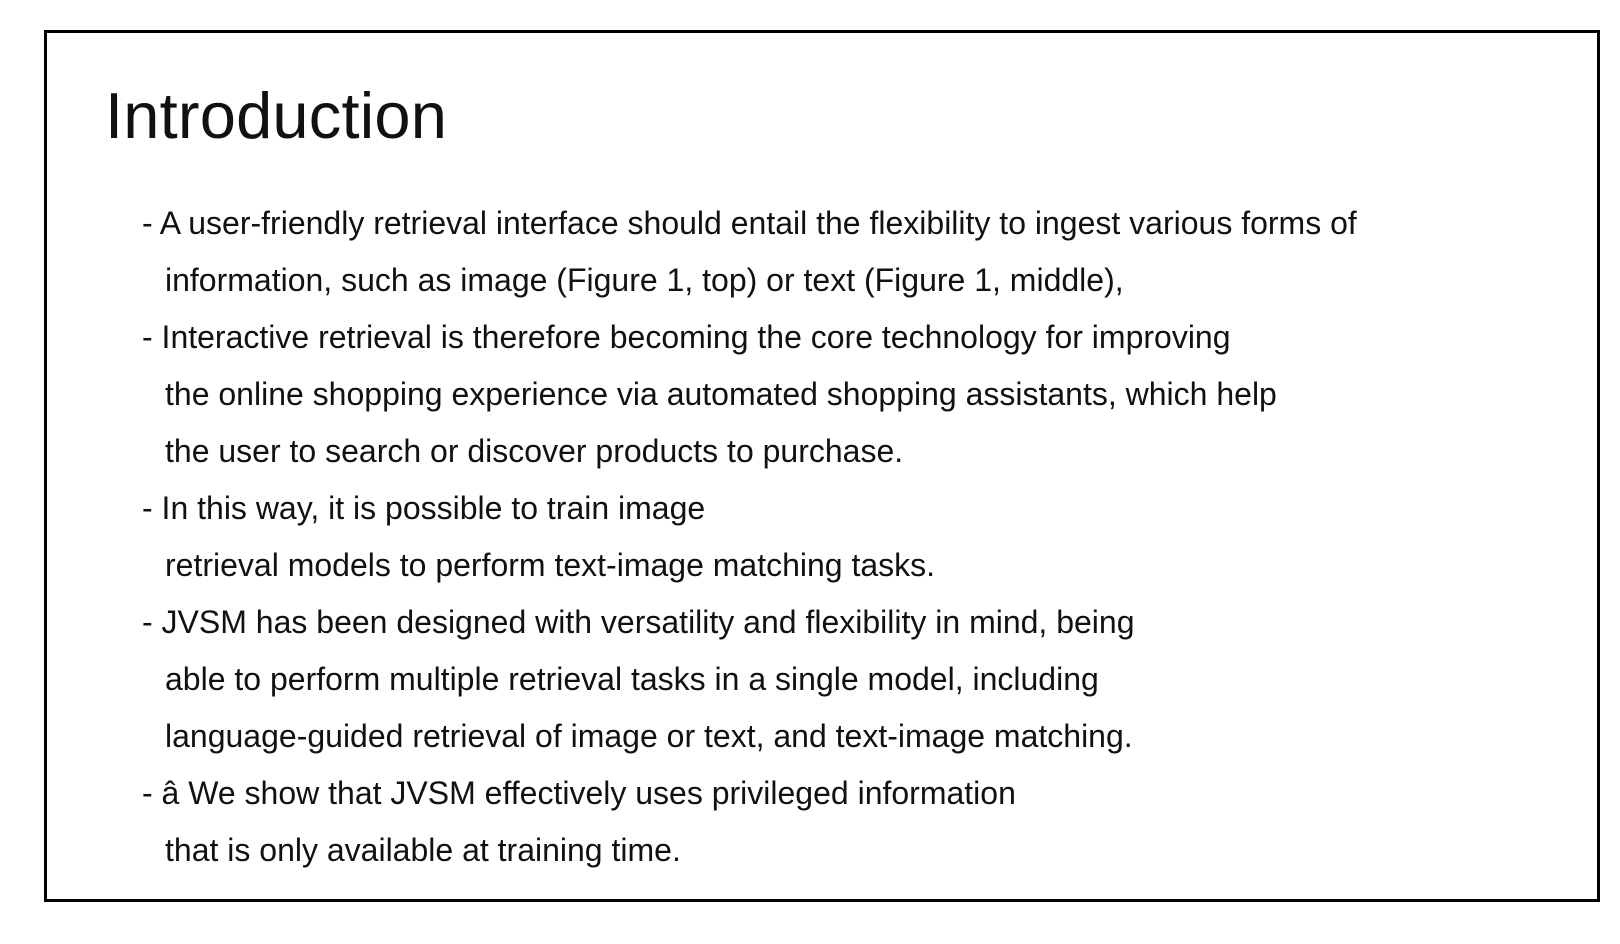 This screenshot has height=944, width=1620. Describe the element at coordinates (276, 115) in the screenshot. I see `slide-title: Introduction` at that location.